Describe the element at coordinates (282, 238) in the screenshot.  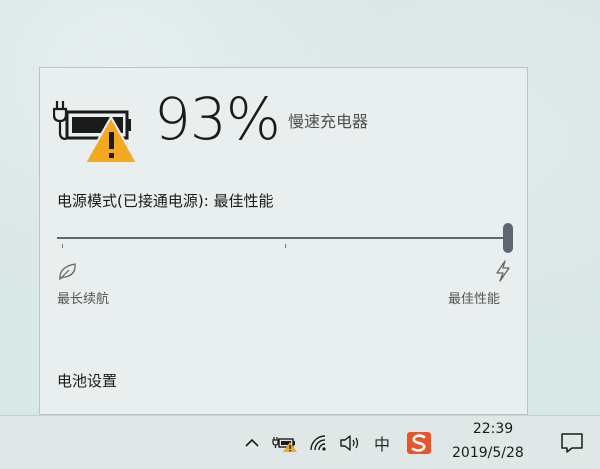
I see `power-mode-slider-track` at that location.